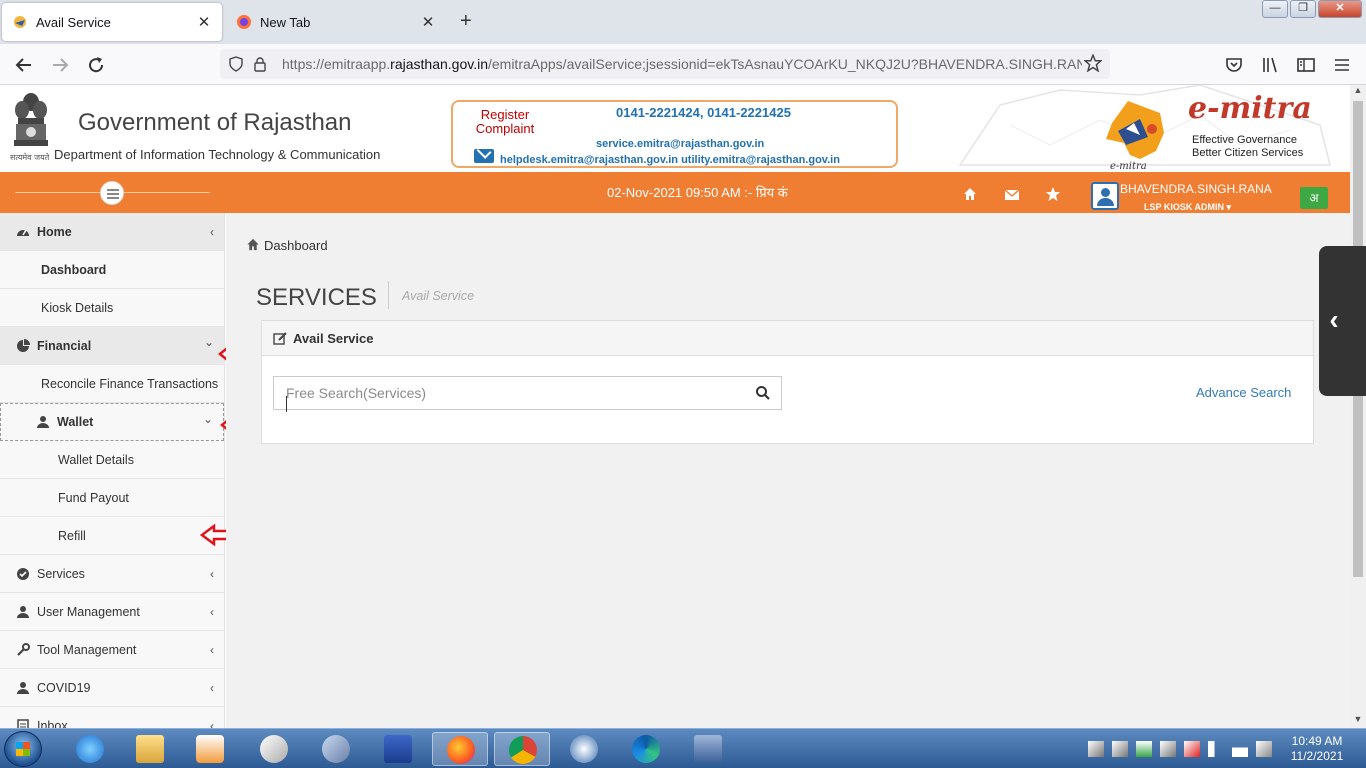 The height and width of the screenshot is (768, 1366). What do you see at coordinates (112, 612) in the screenshot?
I see `sidebar-item-user-management: User Management ‹` at bounding box center [112, 612].